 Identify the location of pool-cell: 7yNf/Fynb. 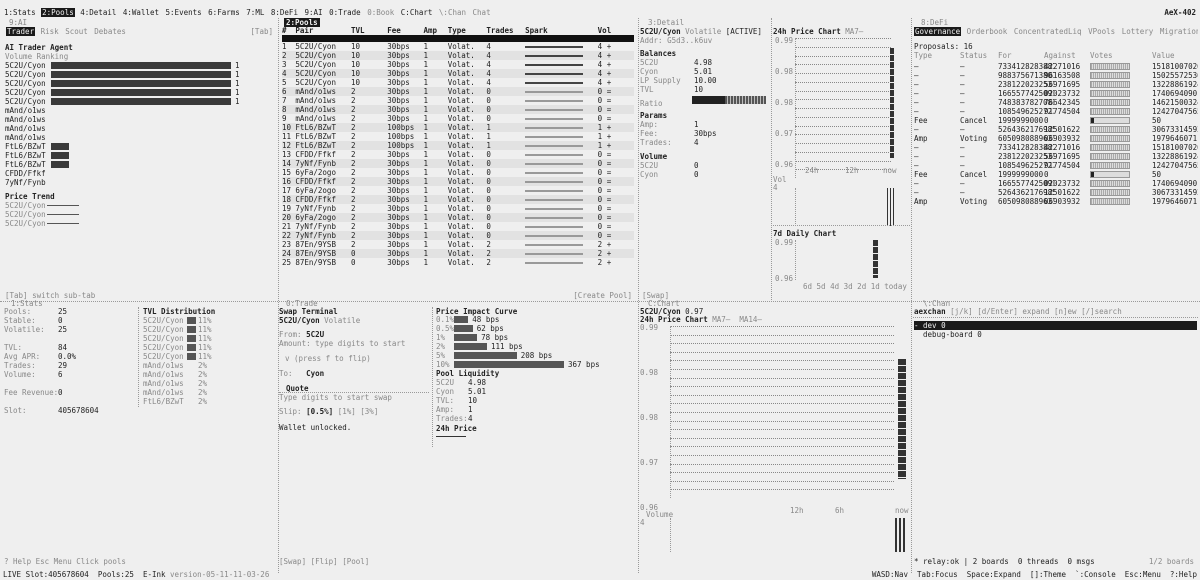
(315, 226).